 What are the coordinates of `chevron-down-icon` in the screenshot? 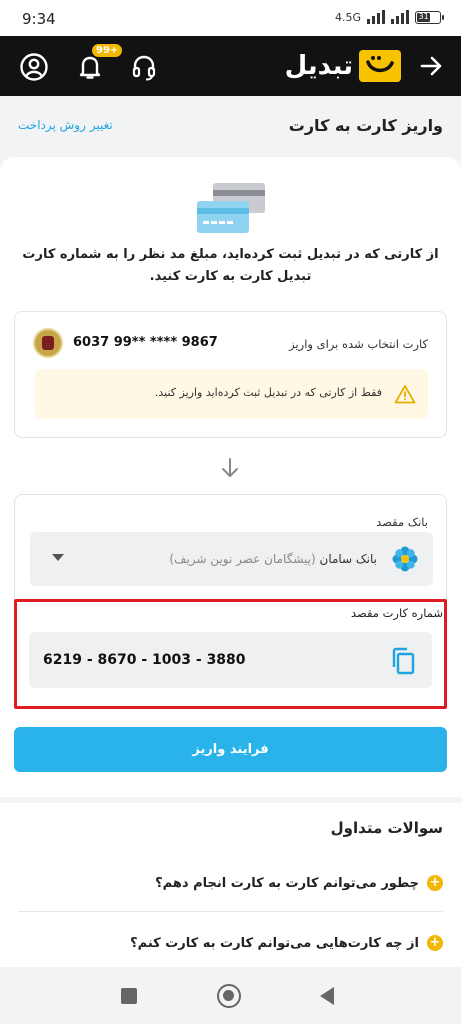 It's located at (58, 557).